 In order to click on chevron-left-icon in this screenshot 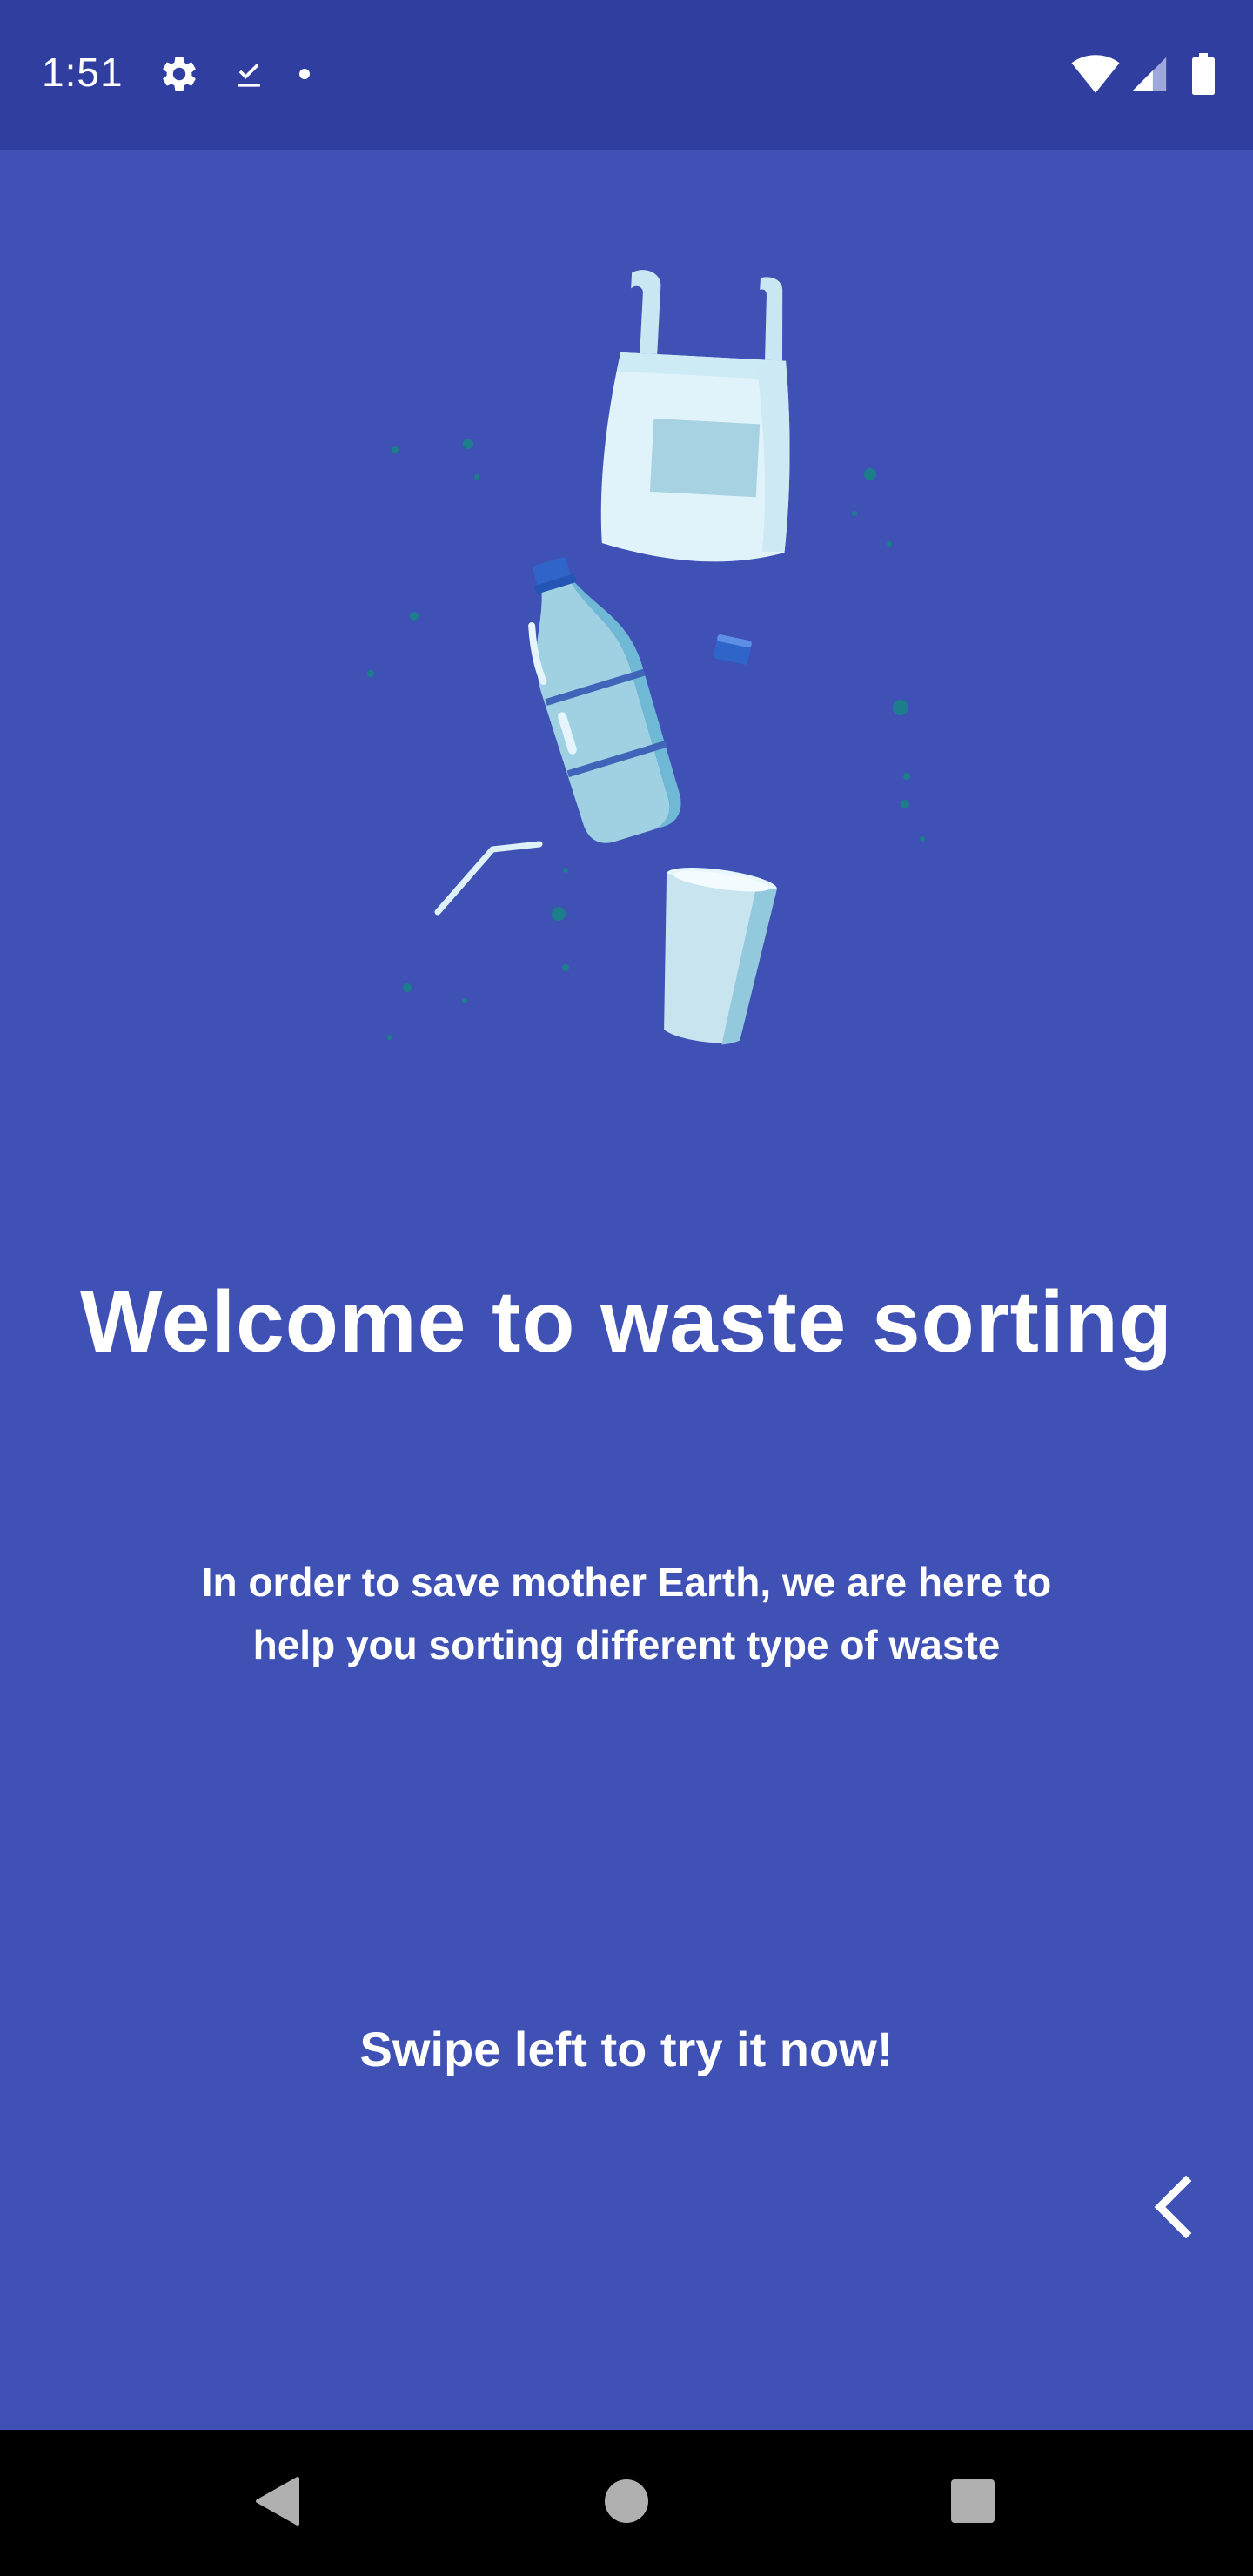, I will do `click(1173, 2209)`.